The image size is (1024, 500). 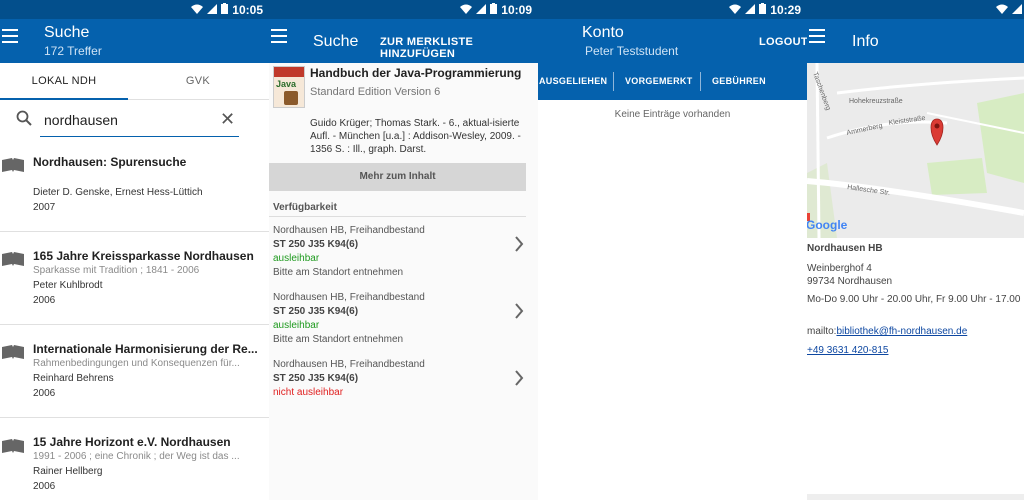 I want to click on search-icon, so click(x=24, y=120).